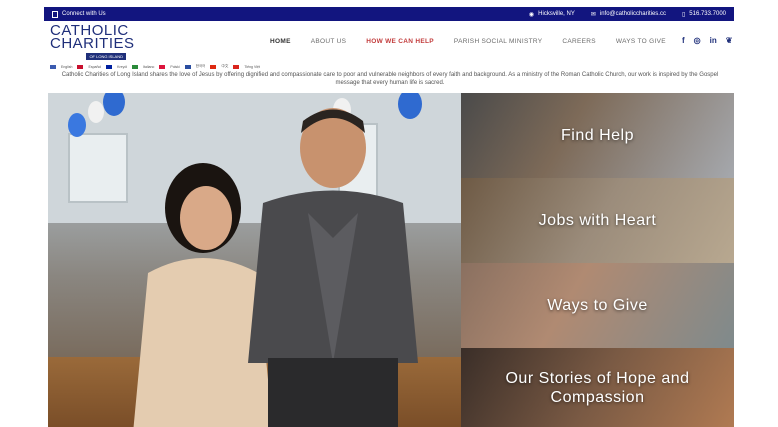 This screenshot has width=778, height=427. I want to click on email-text: info@catholiccharities.cc, so click(632, 14).